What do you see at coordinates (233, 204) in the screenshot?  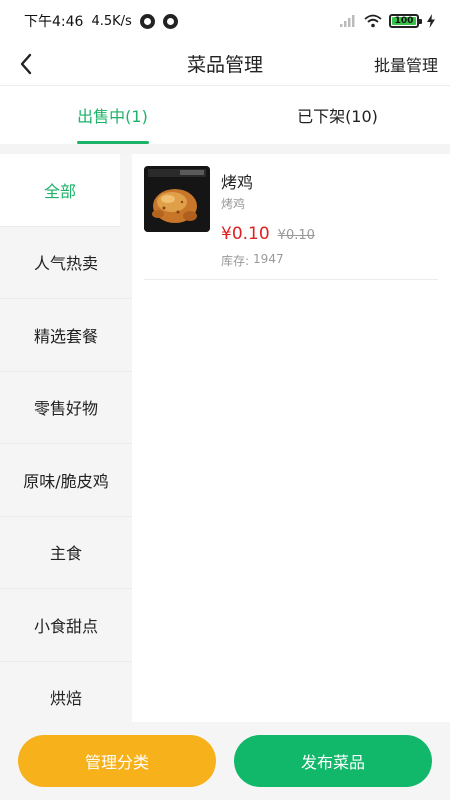 I see `product-subtitle: 烤鸡` at bounding box center [233, 204].